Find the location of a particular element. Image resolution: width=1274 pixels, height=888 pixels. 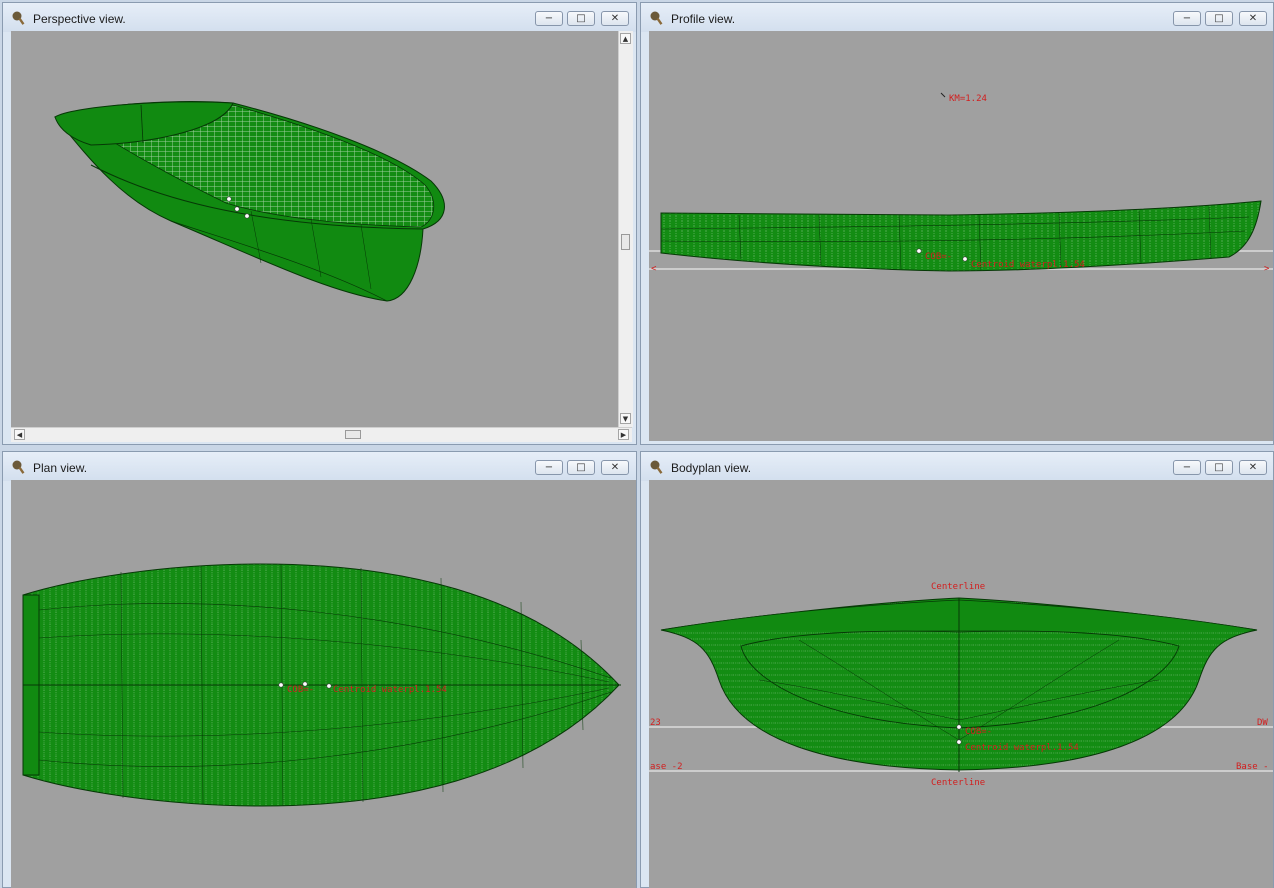

scroll-right-button: ▶ is located at coordinates (623, 434).